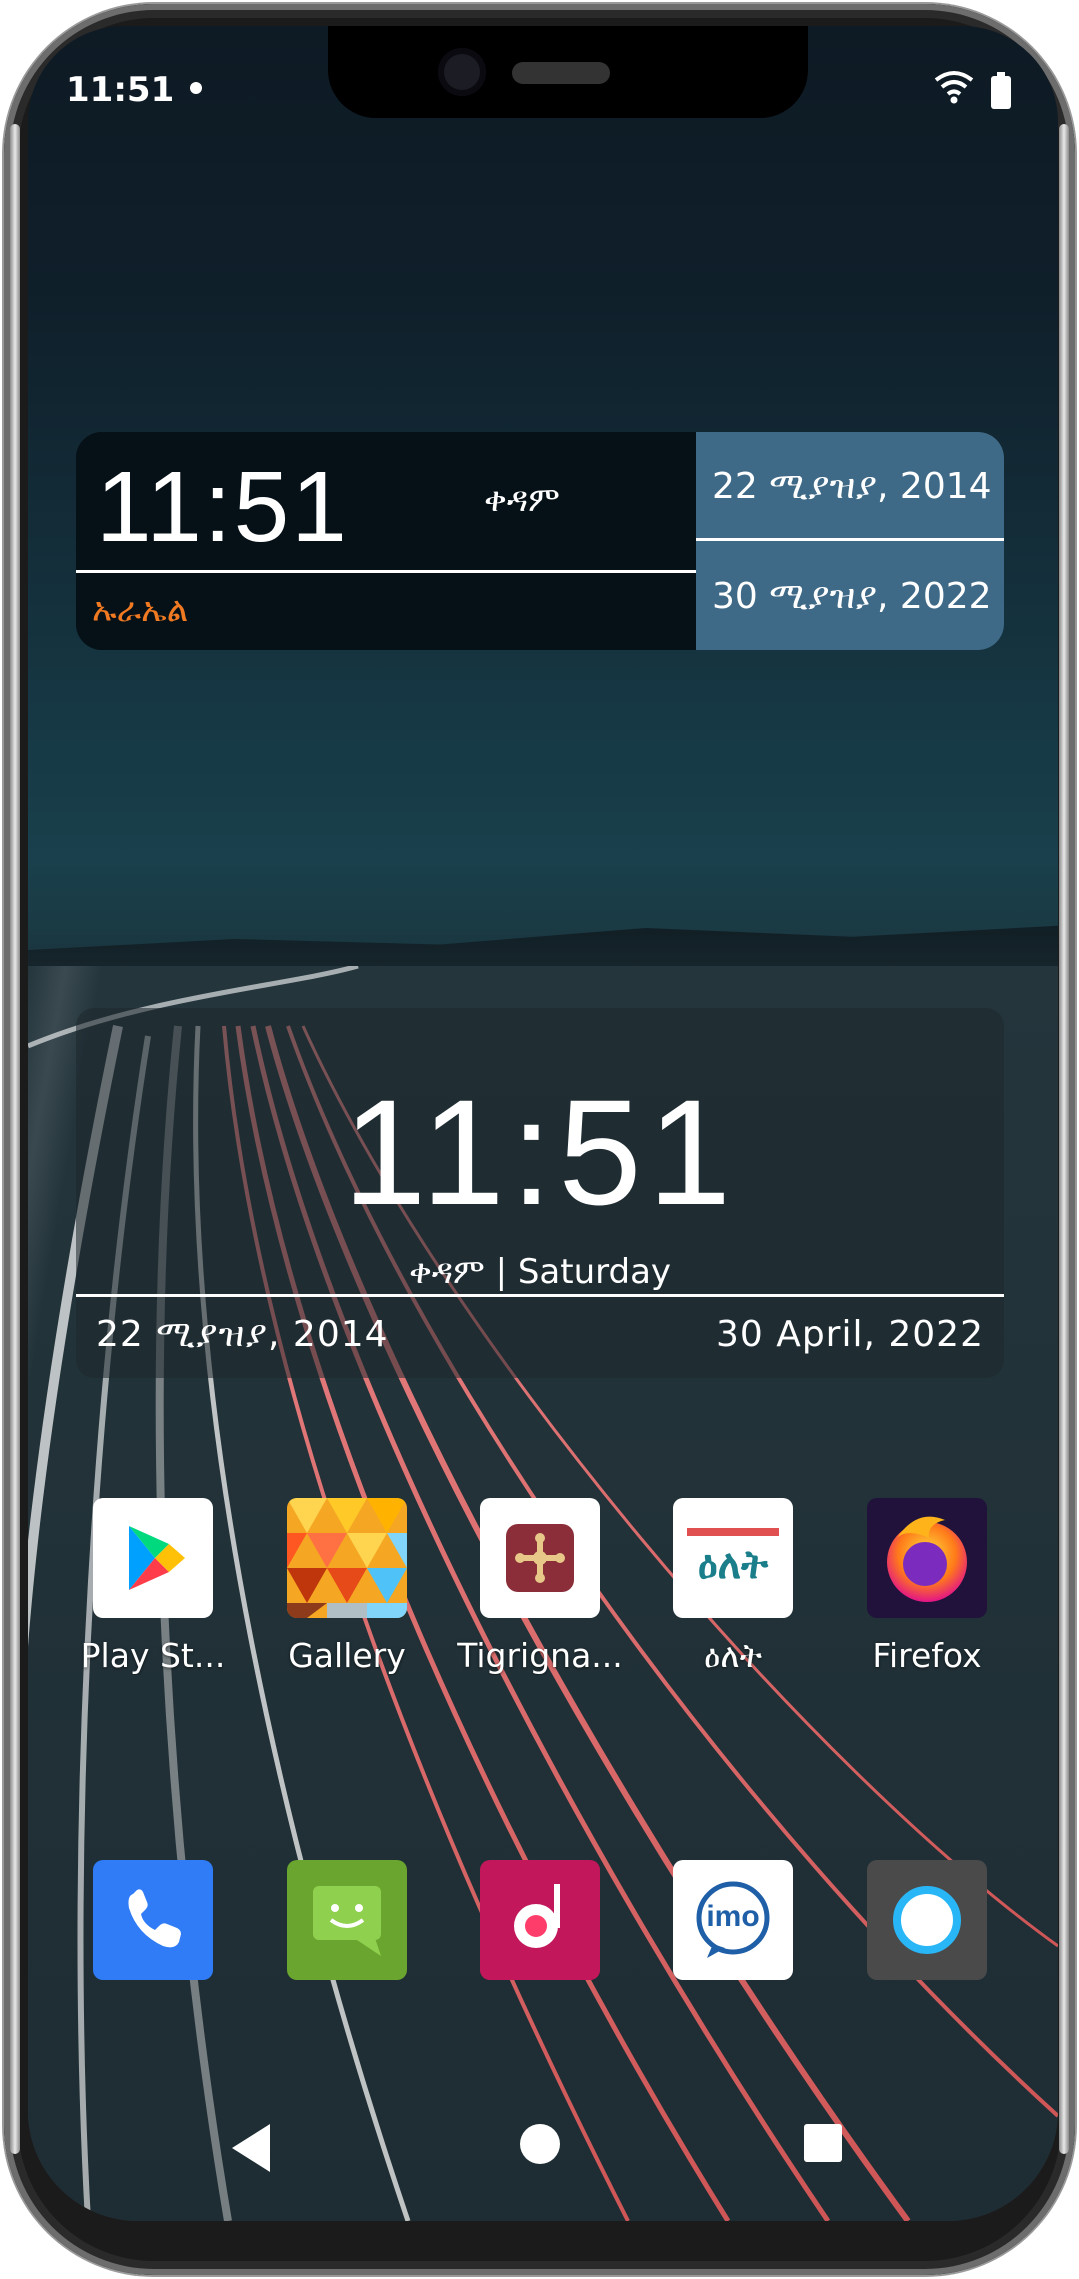 This screenshot has height=2279, width=1079. I want to click on dock-imo: imo, so click(733, 1920).